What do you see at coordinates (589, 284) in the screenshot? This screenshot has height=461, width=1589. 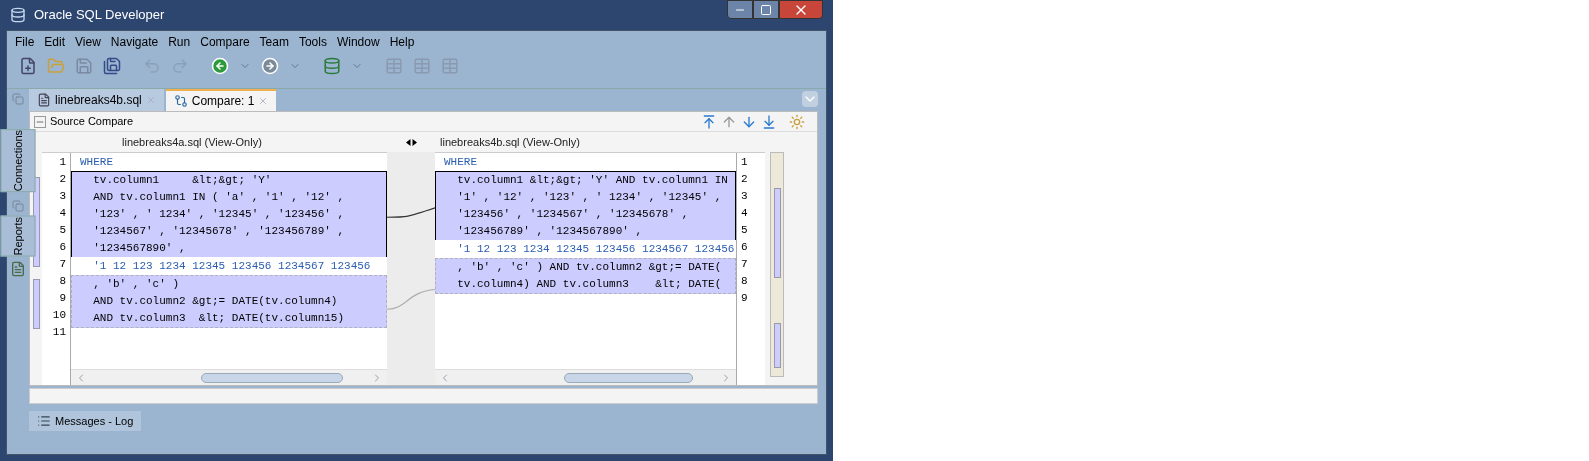 I see `code-line: tv.column4) AND tv.column3 &lt; DATE(` at bounding box center [589, 284].